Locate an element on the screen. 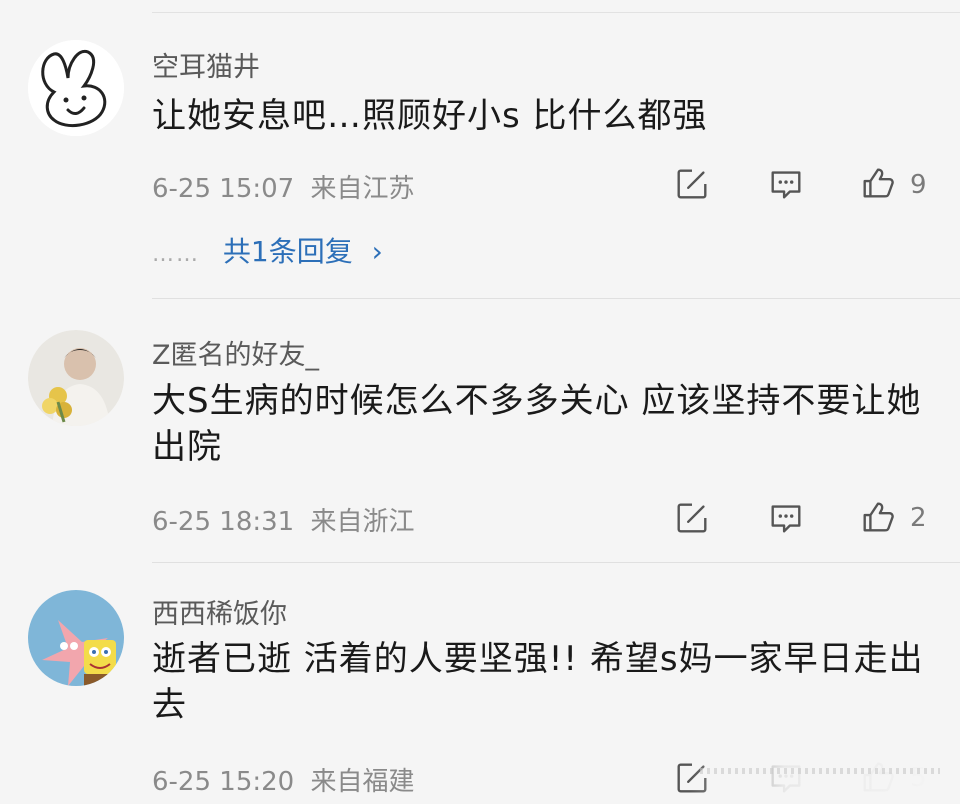 This screenshot has width=960, height=804. comment-meta: 6-25 18:31 来自浙江 is located at coordinates (283, 519).